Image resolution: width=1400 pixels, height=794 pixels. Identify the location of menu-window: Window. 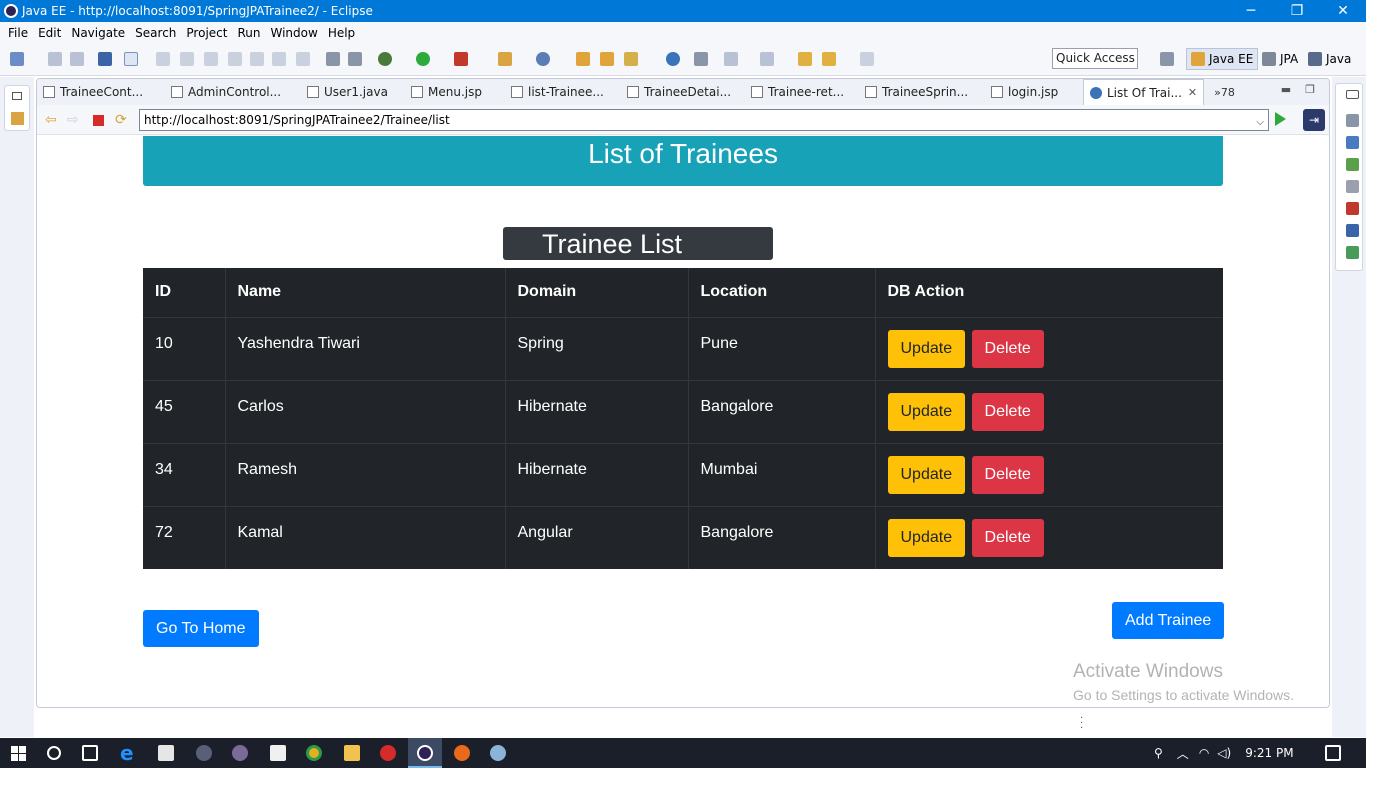
(293, 33).